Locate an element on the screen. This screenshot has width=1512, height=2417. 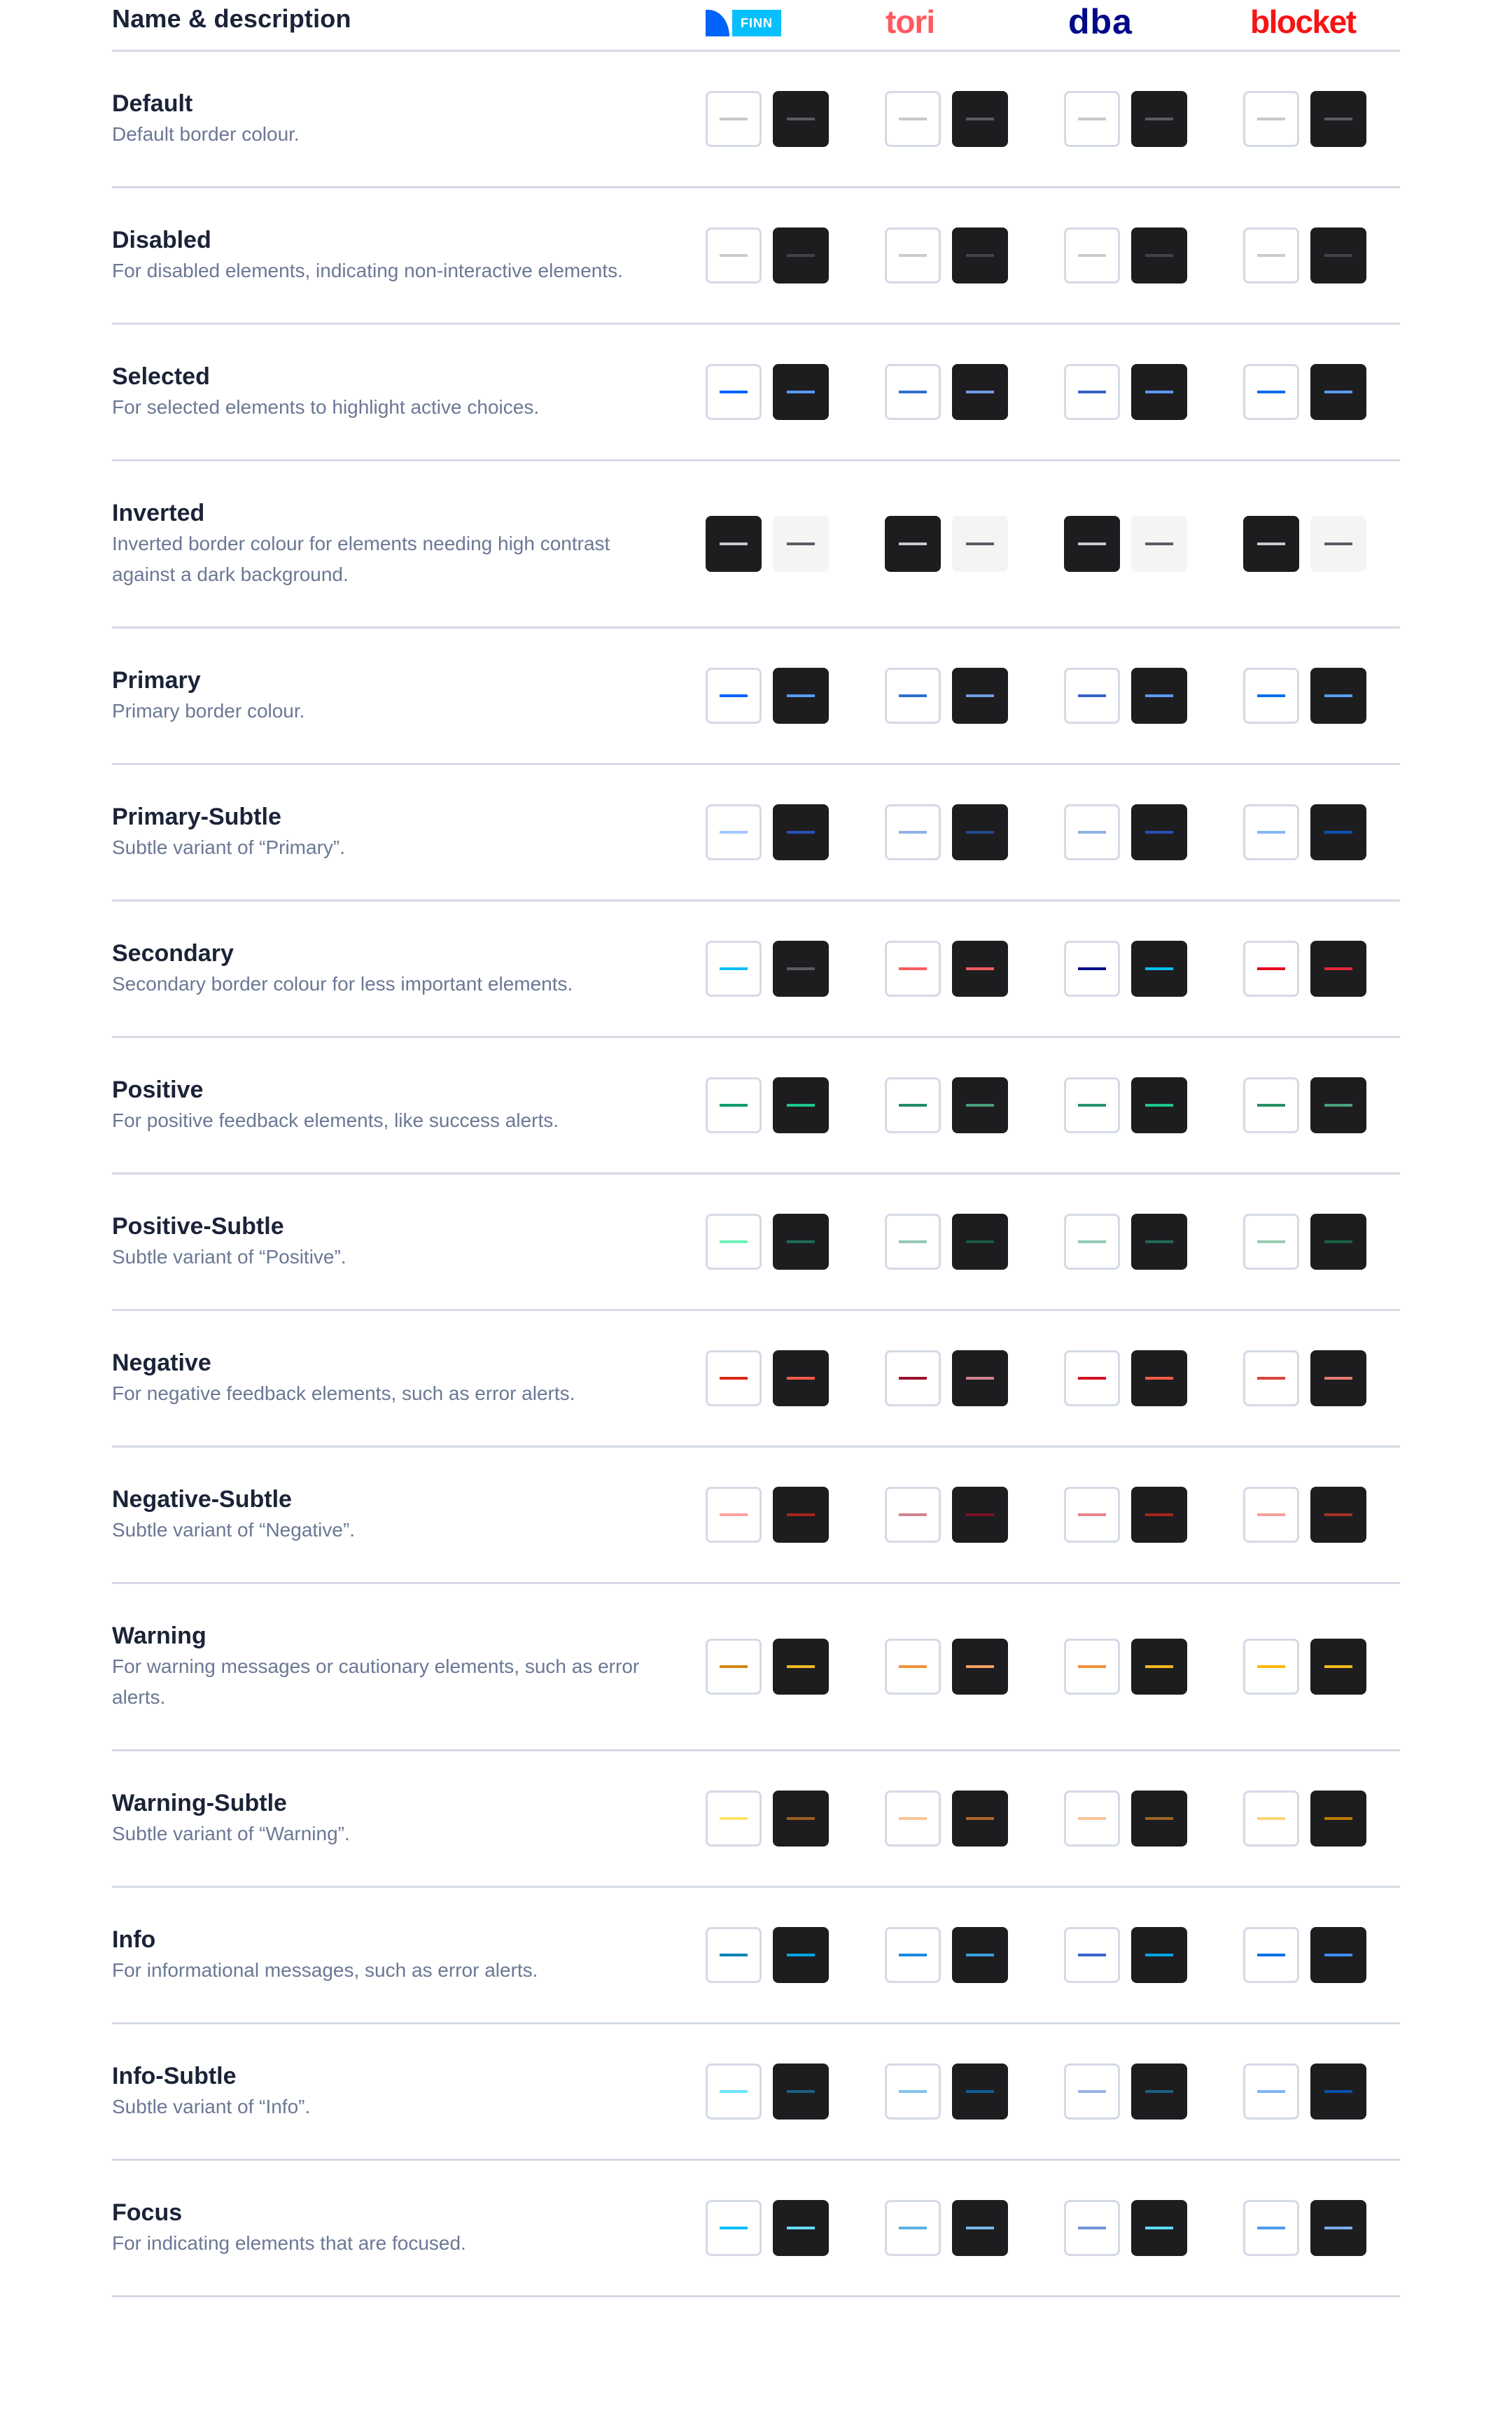
token-description: Subtle variant of “Warning”. is located at coordinates (231, 1833).